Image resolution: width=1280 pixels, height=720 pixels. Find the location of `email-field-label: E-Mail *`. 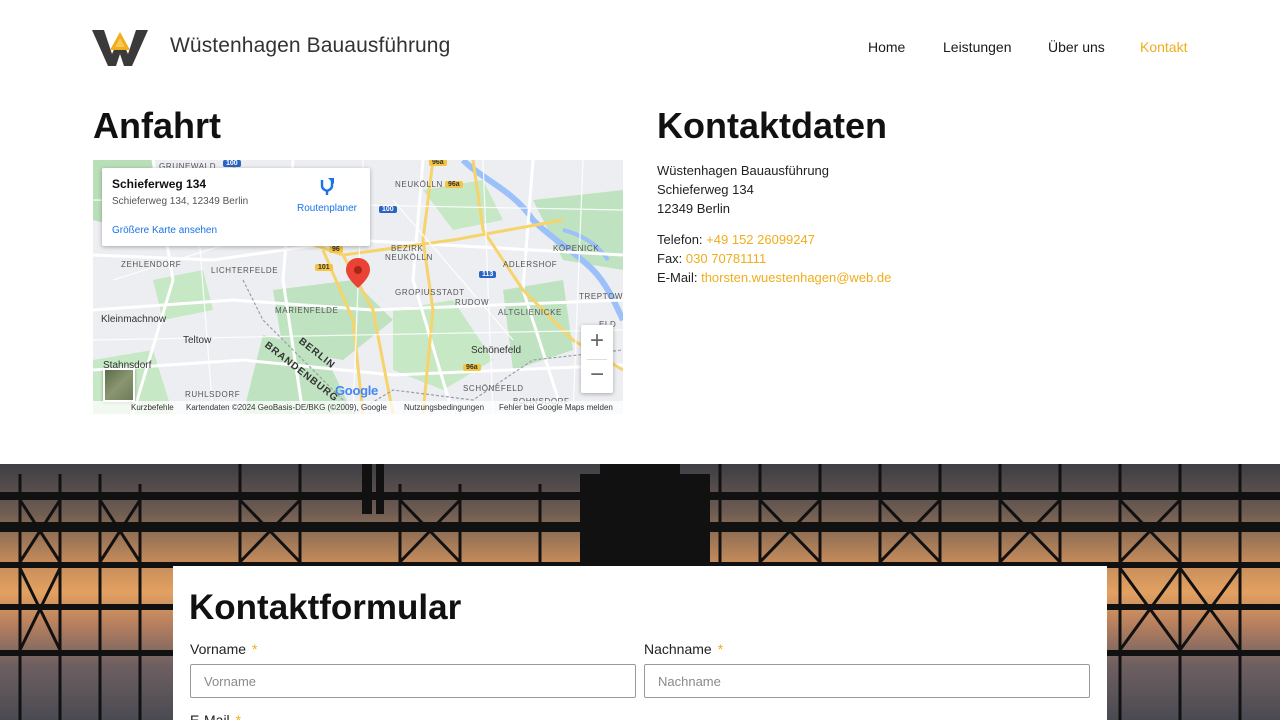

email-field-label: E-Mail * is located at coordinates (215, 716).